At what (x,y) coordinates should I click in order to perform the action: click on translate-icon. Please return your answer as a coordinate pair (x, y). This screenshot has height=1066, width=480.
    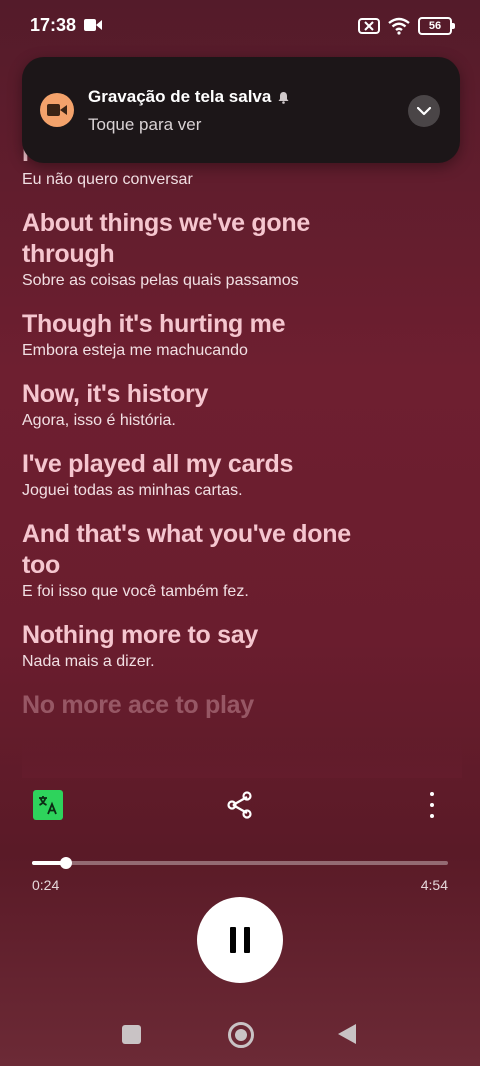
    Looking at the image, I should click on (48, 805).